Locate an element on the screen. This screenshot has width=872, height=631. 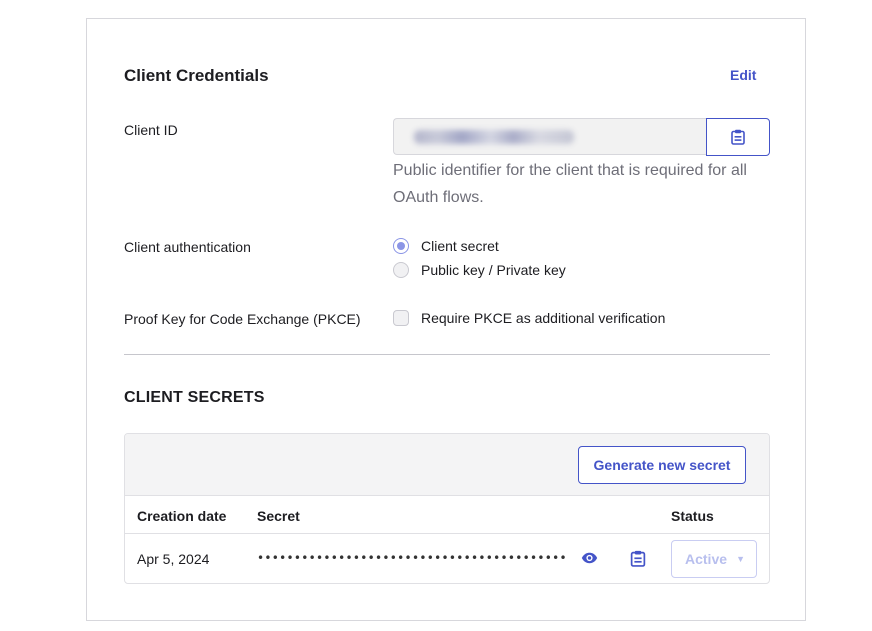
pkce-checkbox-label: Require PKCE as additional verification is located at coordinates (543, 318).